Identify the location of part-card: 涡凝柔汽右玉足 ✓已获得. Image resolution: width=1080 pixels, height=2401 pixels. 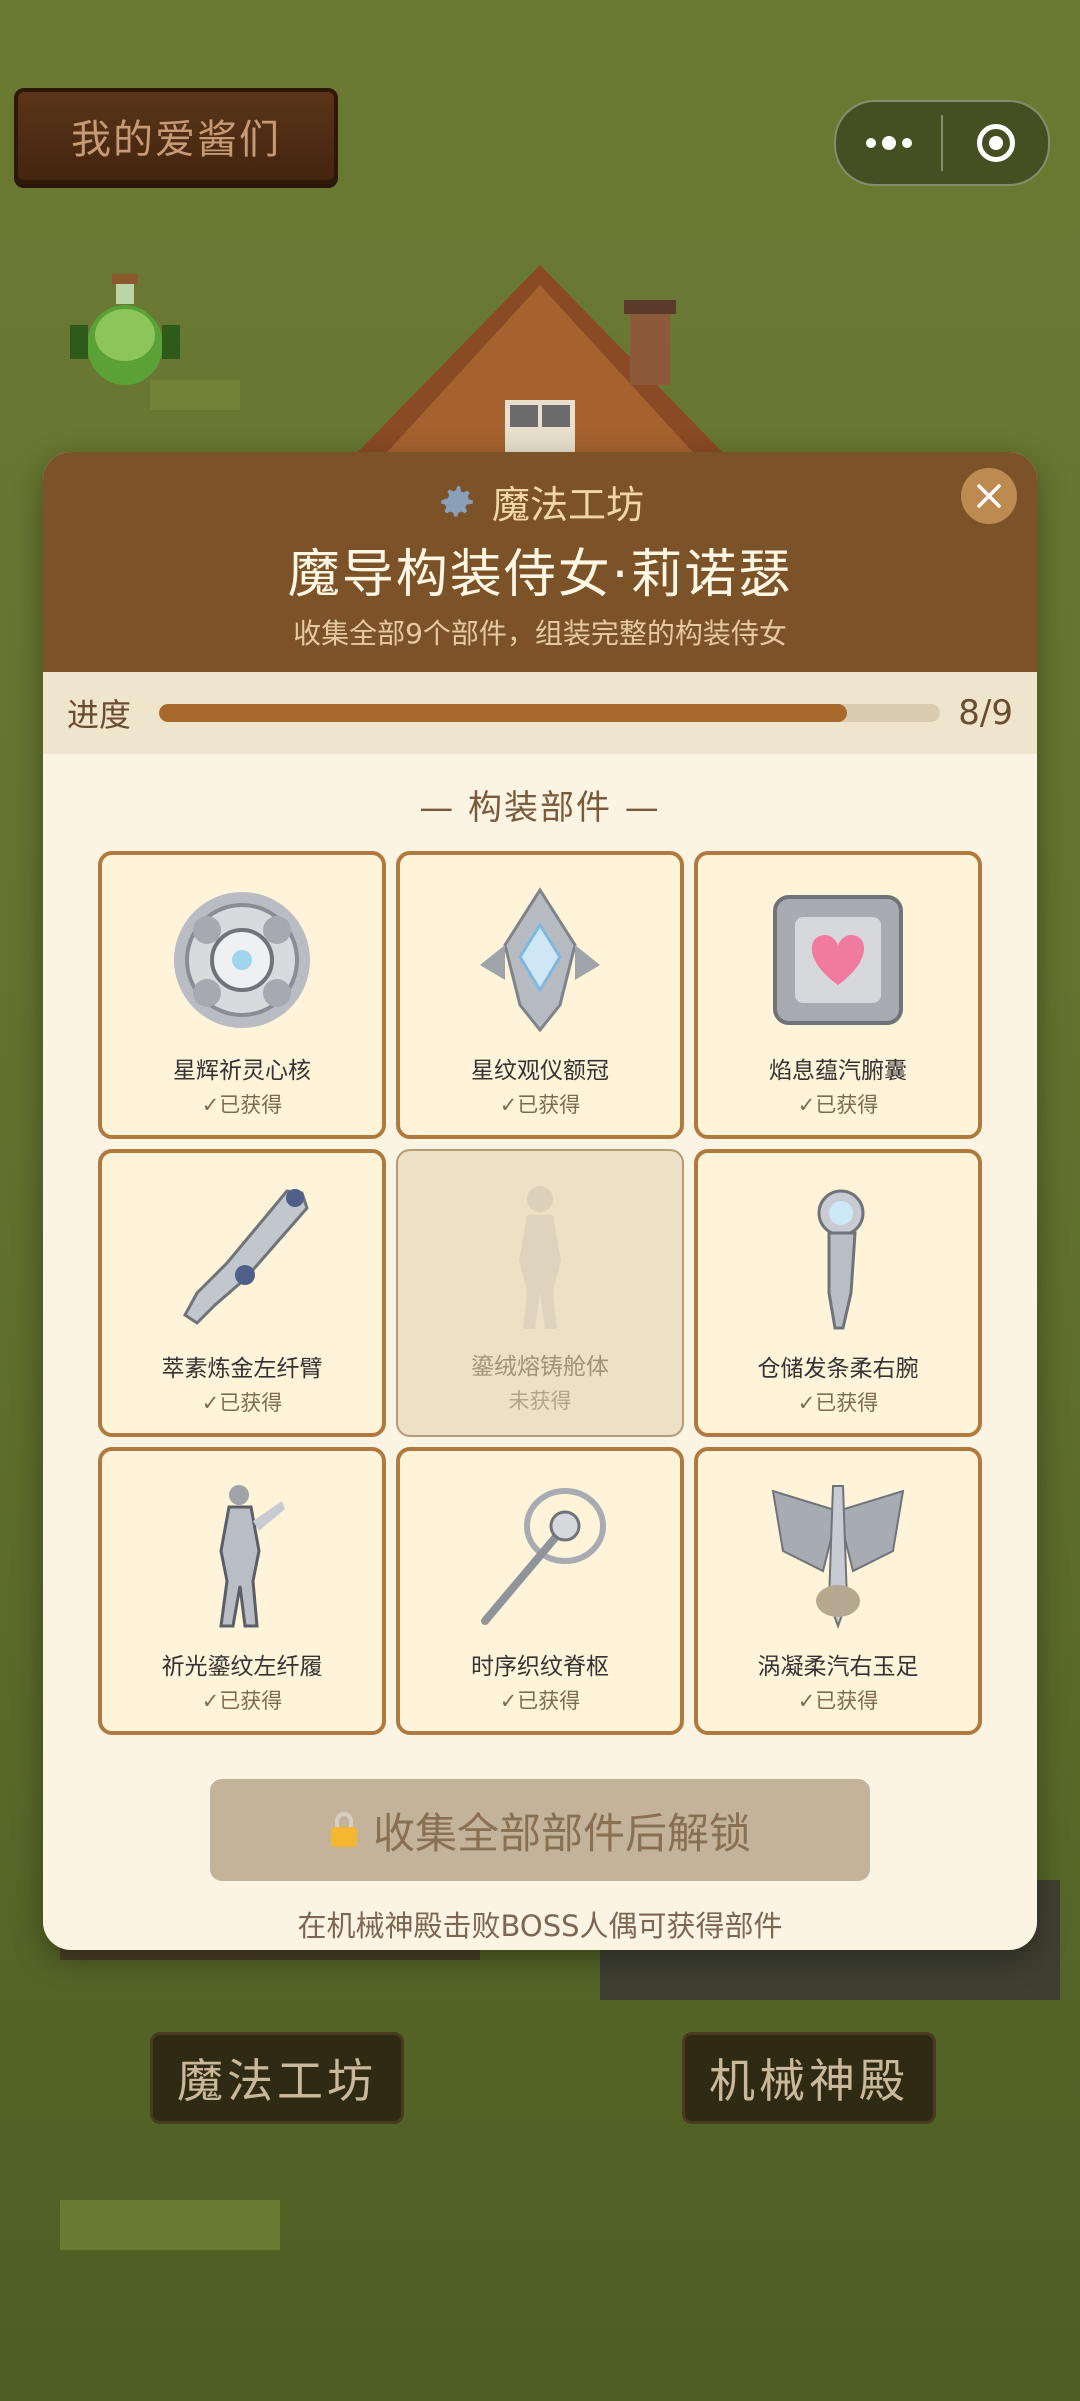
(838, 1591).